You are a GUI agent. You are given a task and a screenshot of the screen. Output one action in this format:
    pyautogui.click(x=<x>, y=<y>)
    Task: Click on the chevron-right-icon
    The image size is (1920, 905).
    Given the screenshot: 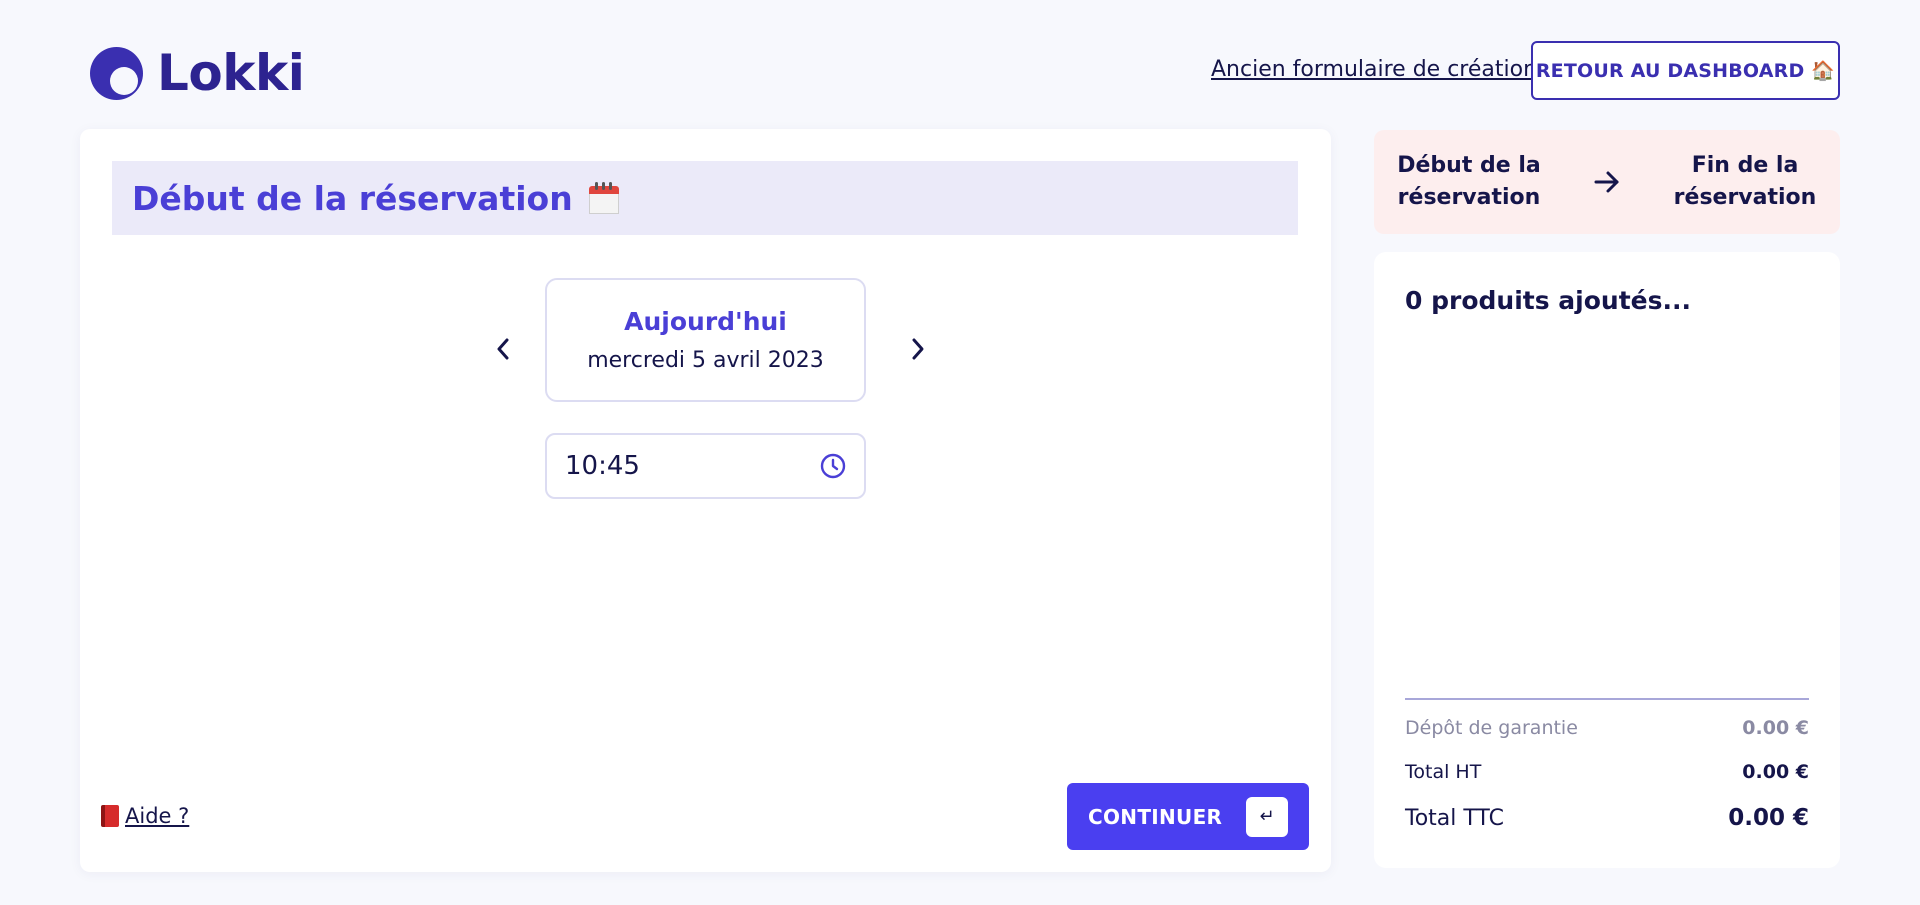 What is the action you would take?
    pyautogui.click(x=918, y=349)
    